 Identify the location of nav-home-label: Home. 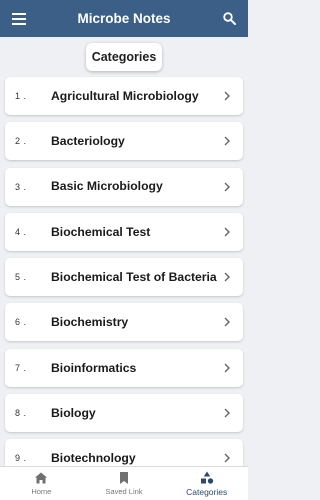
(41, 491).